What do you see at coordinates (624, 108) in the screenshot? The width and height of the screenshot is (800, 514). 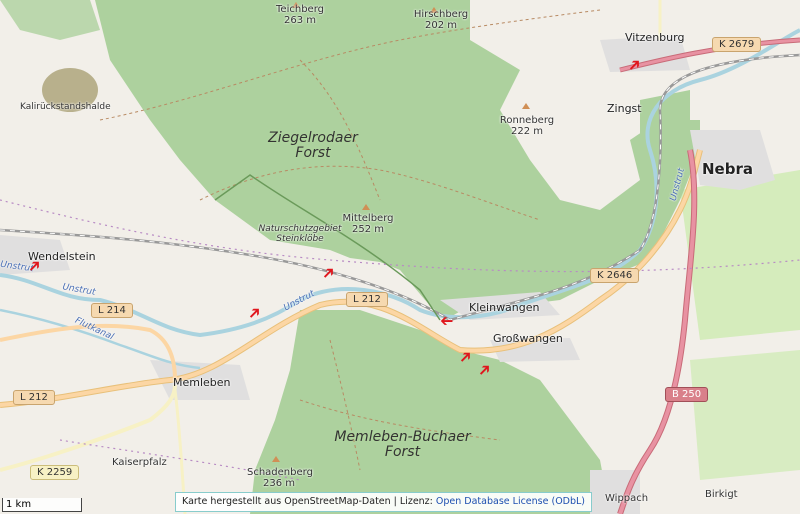 I see `place-label-zingst: Zingst` at bounding box center [624, 108].